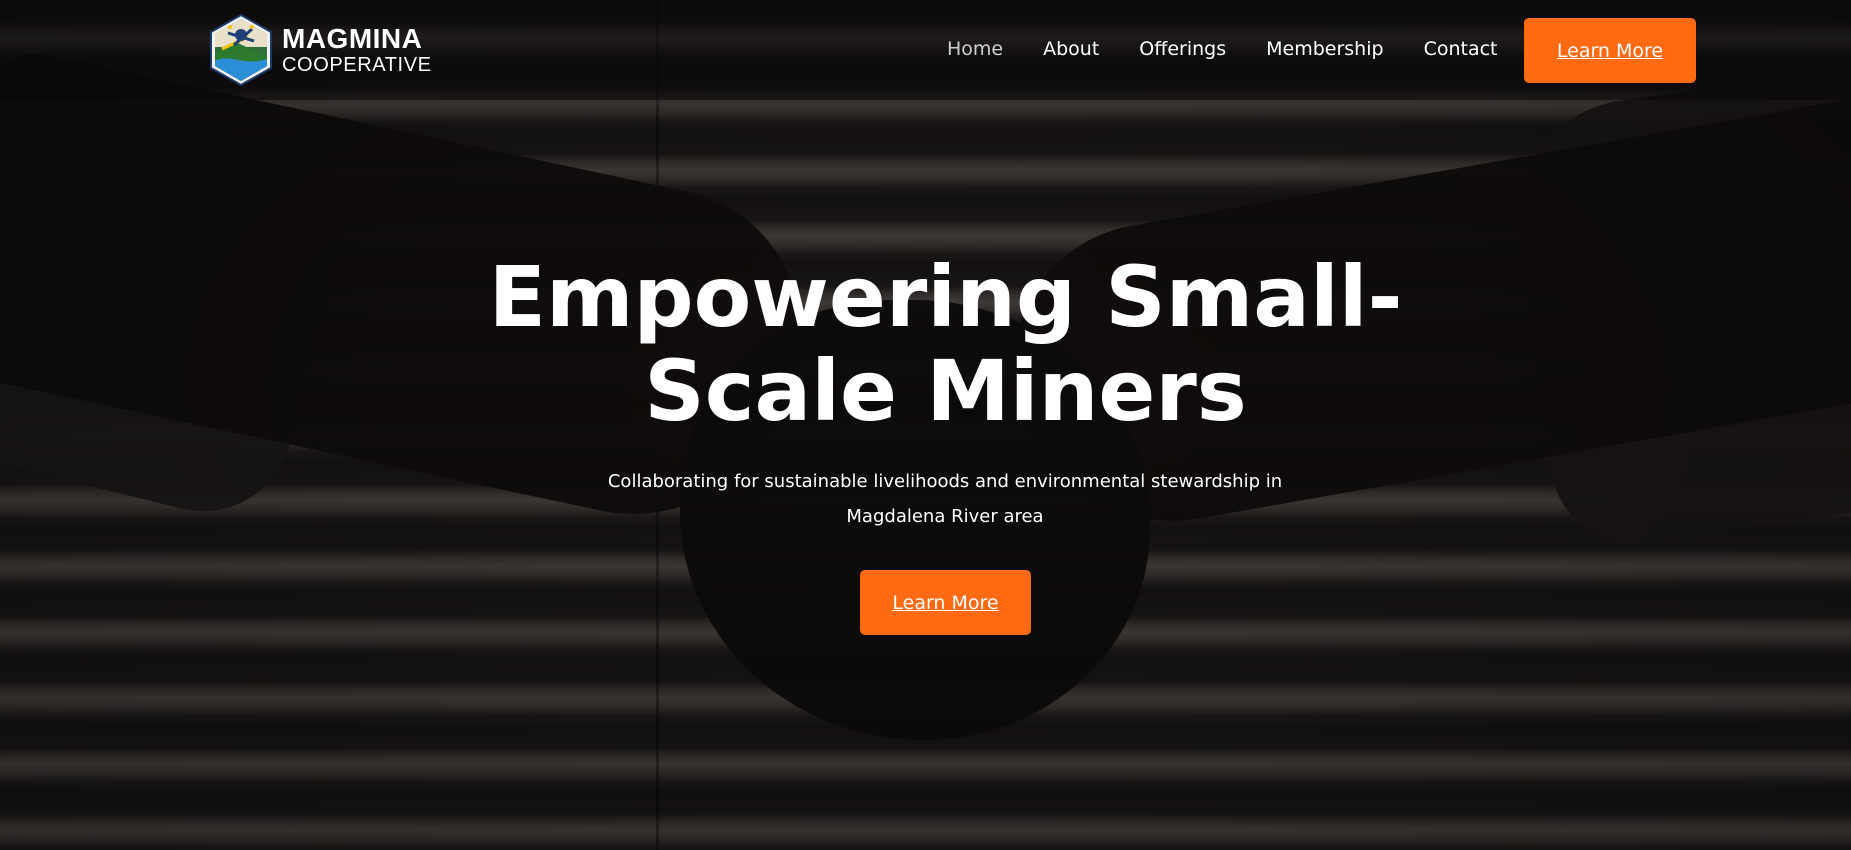  Describe the element at coordinates (1071, 49) in the screenshot. I see `nav-item-about: About` at that location.